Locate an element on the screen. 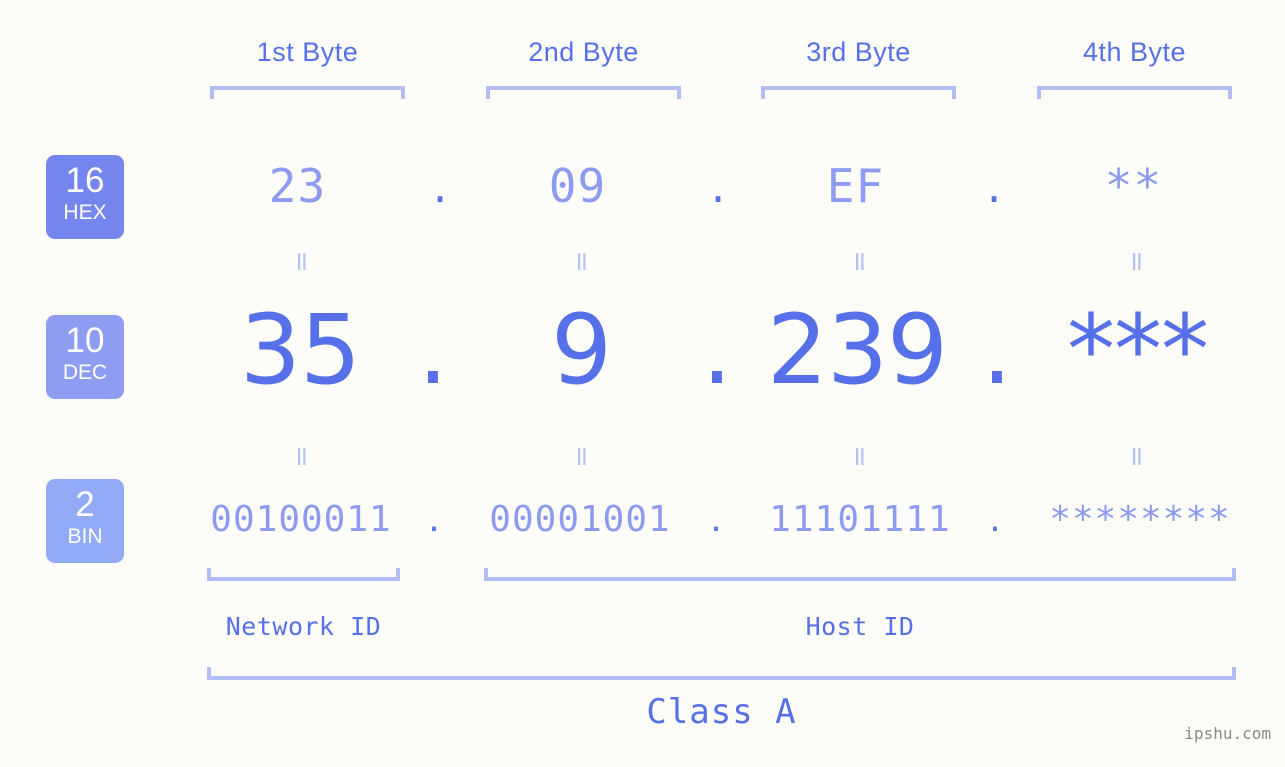 The height and width of the screenshot is (767, 1285). bin-byte-3: 11101111 is located at coordinates (860, 519).